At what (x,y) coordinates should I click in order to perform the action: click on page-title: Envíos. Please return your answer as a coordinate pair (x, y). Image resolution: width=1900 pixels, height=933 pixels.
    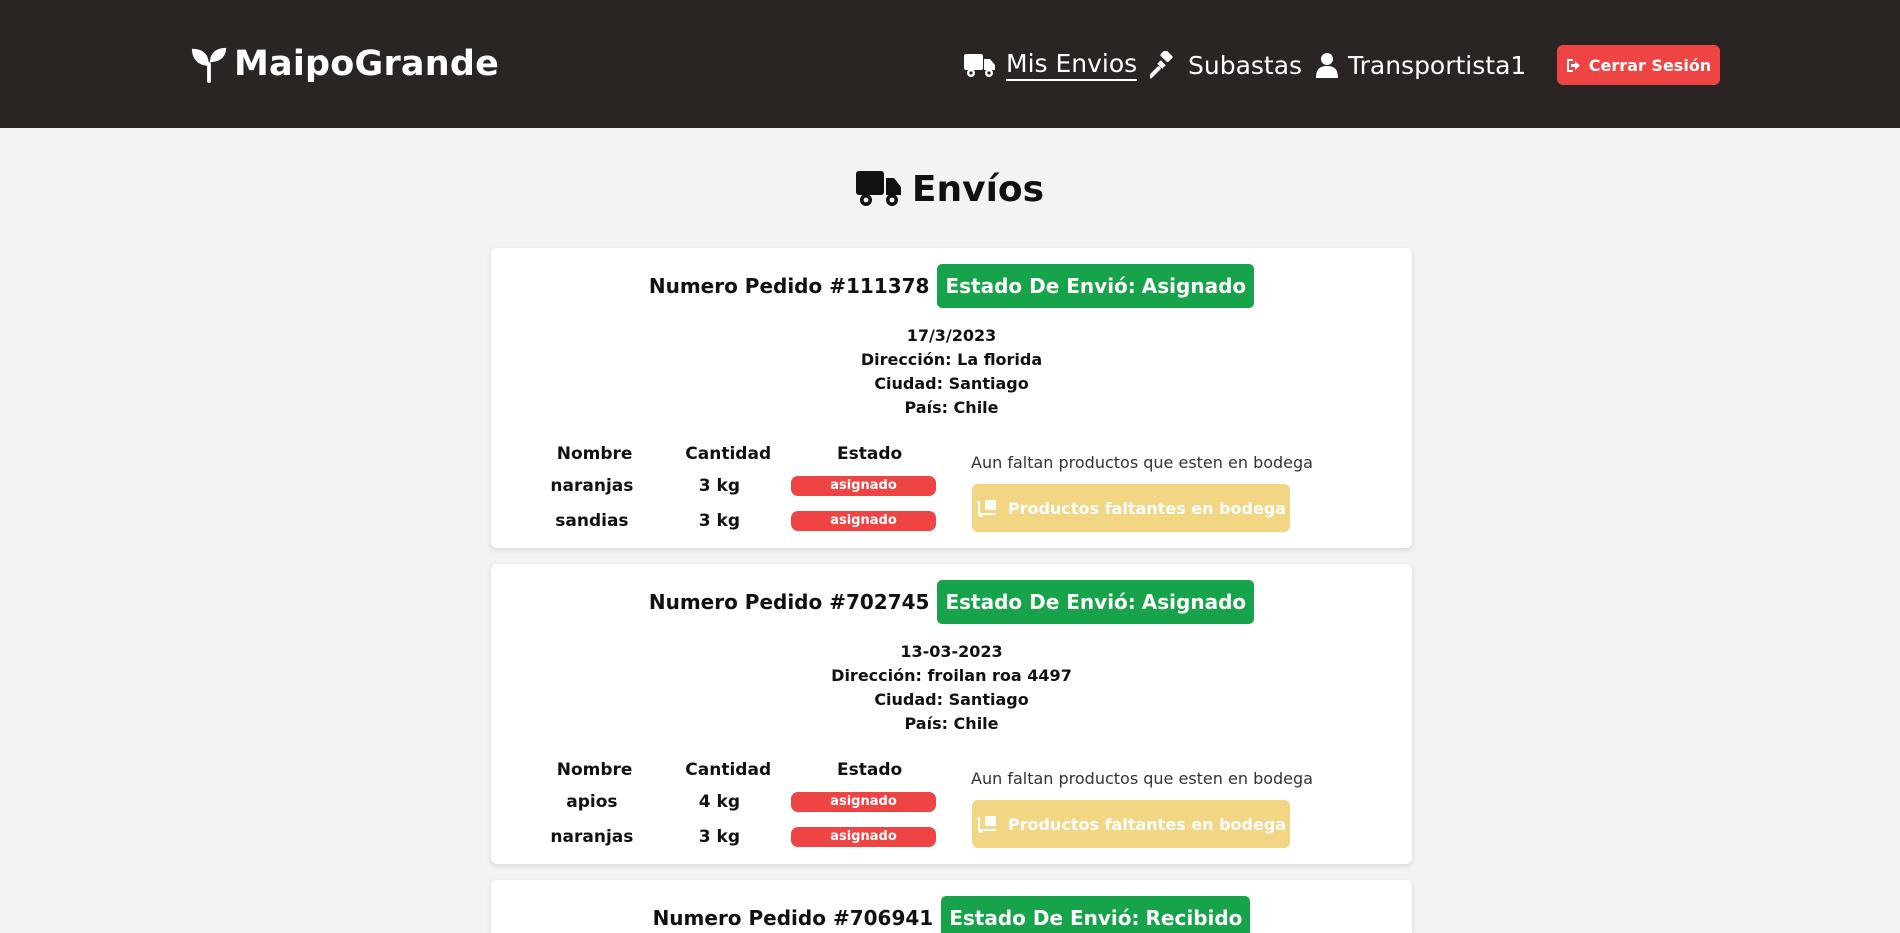
    Looking at the image, I should click on (950, 189).